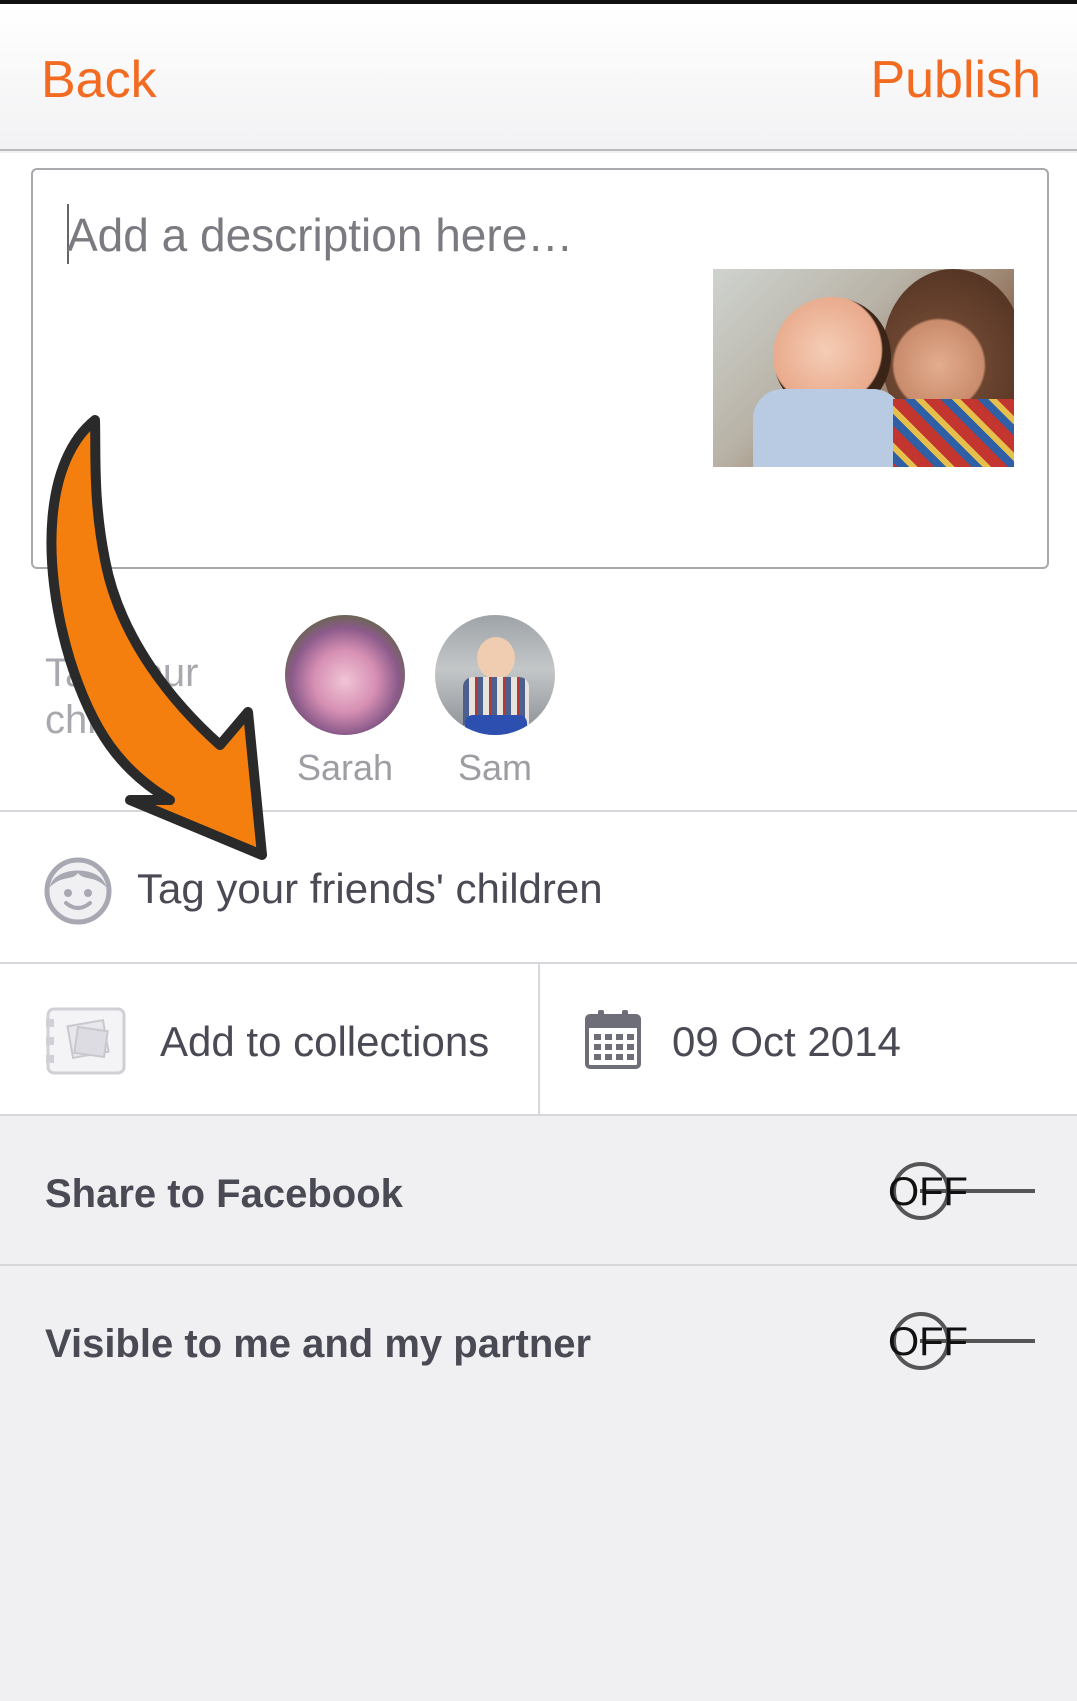  I want to click on description-input, so click(377, 235).